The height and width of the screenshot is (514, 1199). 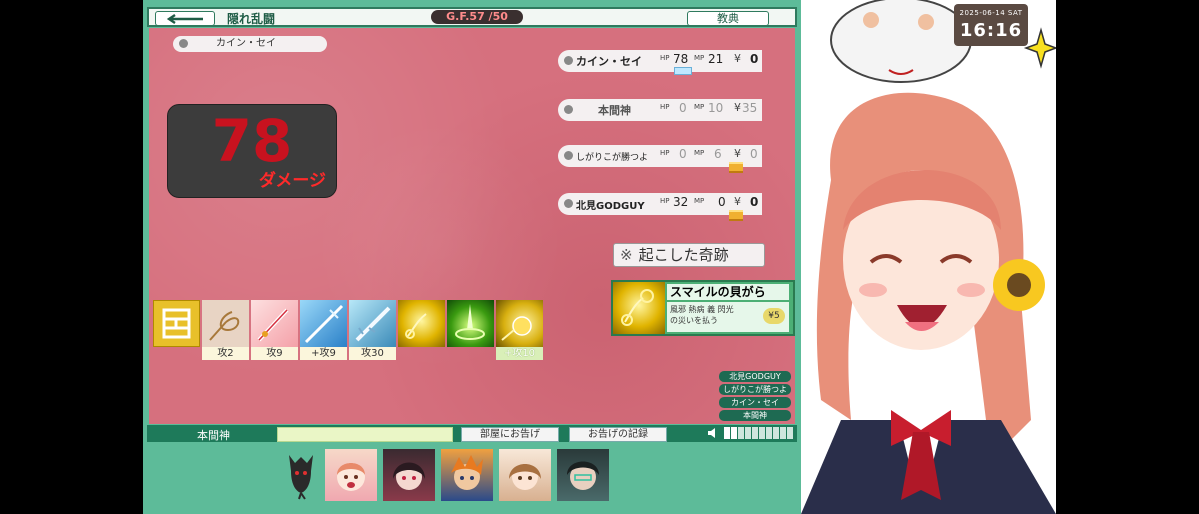 I want to click on player-status-row: 本間神 HP 0 MP 10 ¥ 35, so click(x=660, y=110).